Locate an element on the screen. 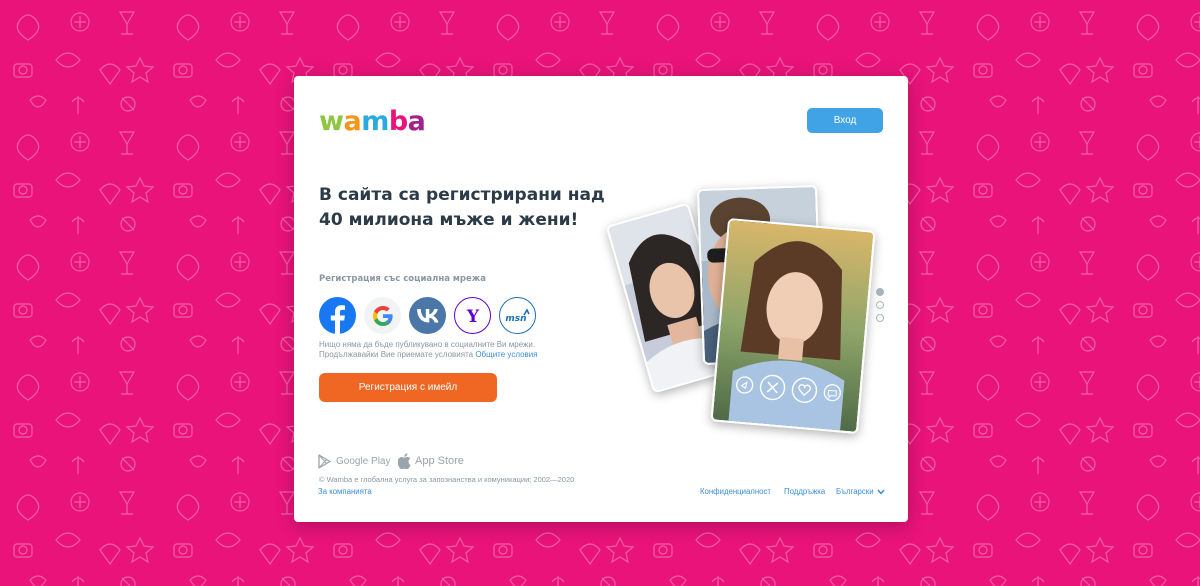  google-icon is located at coordinates (382, 315).